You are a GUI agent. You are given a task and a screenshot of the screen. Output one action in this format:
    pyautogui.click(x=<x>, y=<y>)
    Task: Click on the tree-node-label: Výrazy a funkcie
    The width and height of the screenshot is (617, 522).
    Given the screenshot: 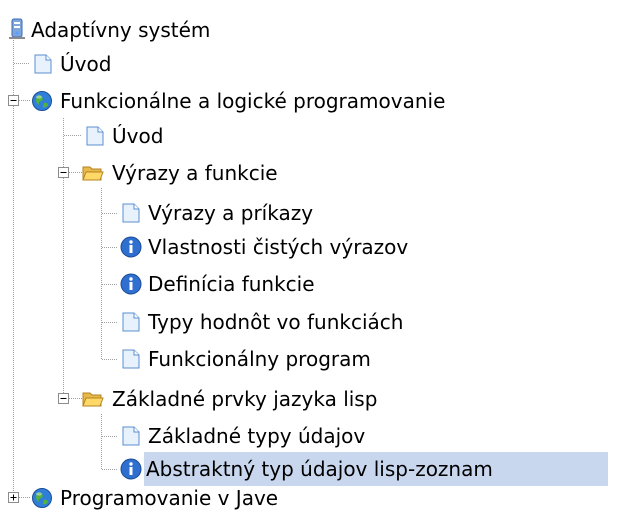 What is the action you would take?
    pyautogui.click(x=195, y=173)
    